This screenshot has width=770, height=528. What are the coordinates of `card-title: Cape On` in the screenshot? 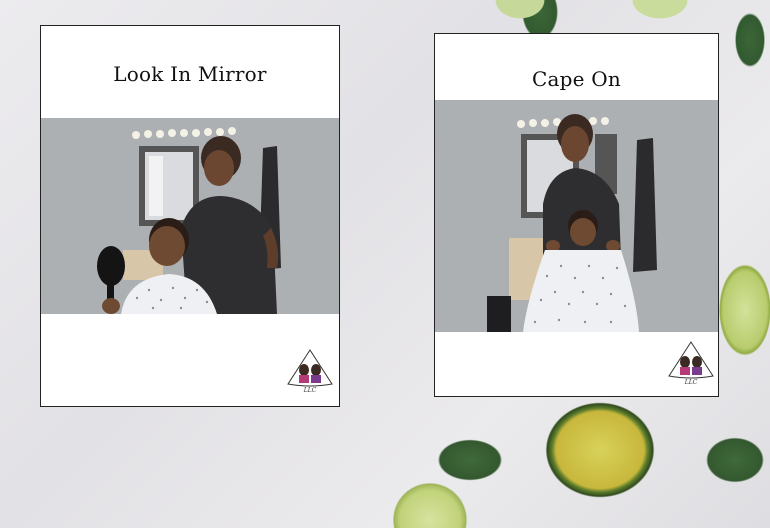 It's located at (576, 79).